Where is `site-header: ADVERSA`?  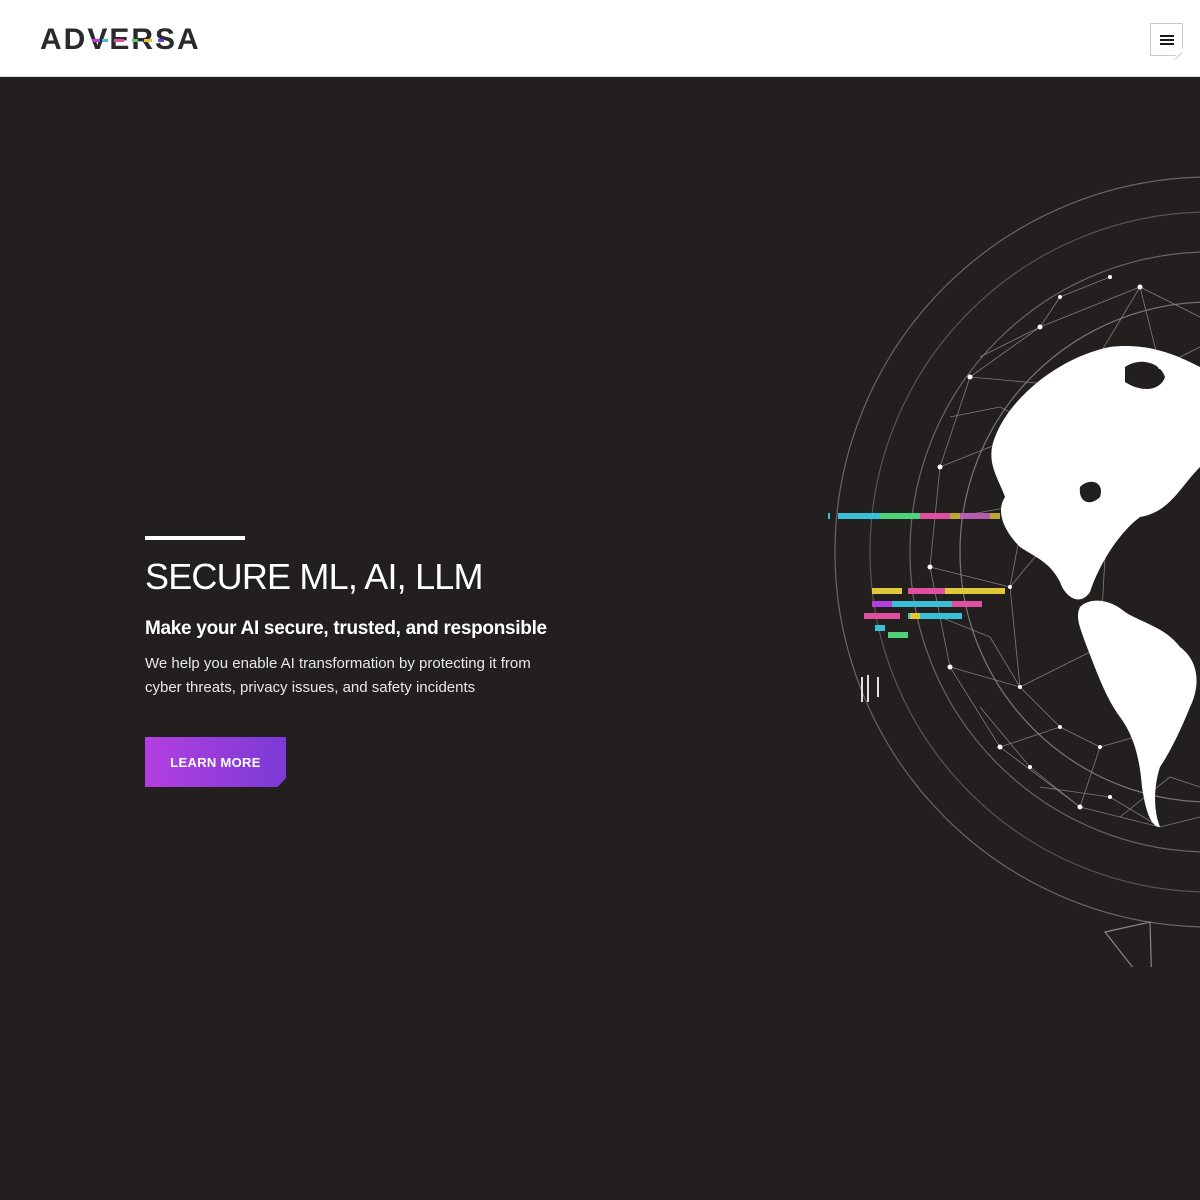 site-header: ADVERSA is located at coordinates (600, 38).